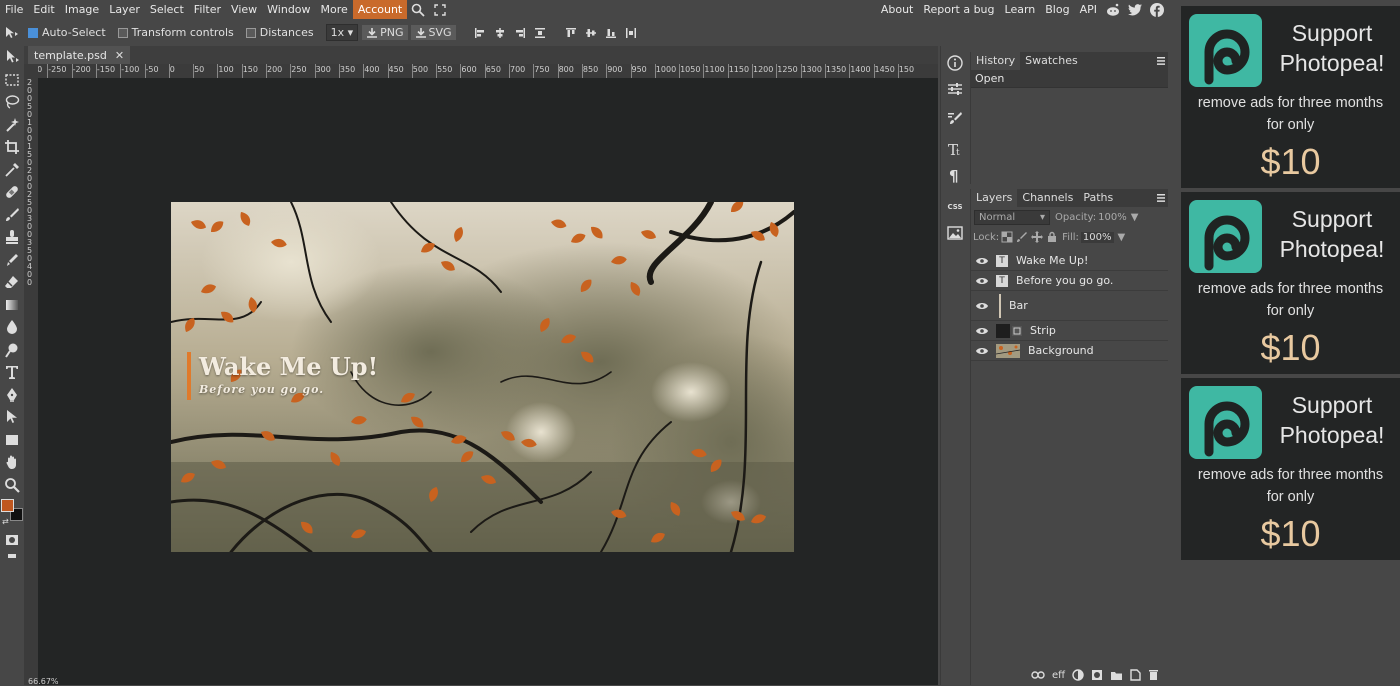 Image resolution: width=1400 pixels, height=686 pixels. What do you see at coordinates (1058, 675) in the screenshot?
I see `effects-button: eff` at bounding box center [1058, 675].